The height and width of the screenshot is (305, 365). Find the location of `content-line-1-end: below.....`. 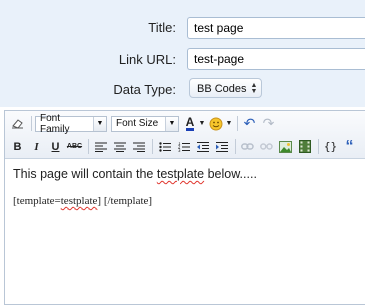

content-line-1-end: below..... is located at coordinates (230, 174).